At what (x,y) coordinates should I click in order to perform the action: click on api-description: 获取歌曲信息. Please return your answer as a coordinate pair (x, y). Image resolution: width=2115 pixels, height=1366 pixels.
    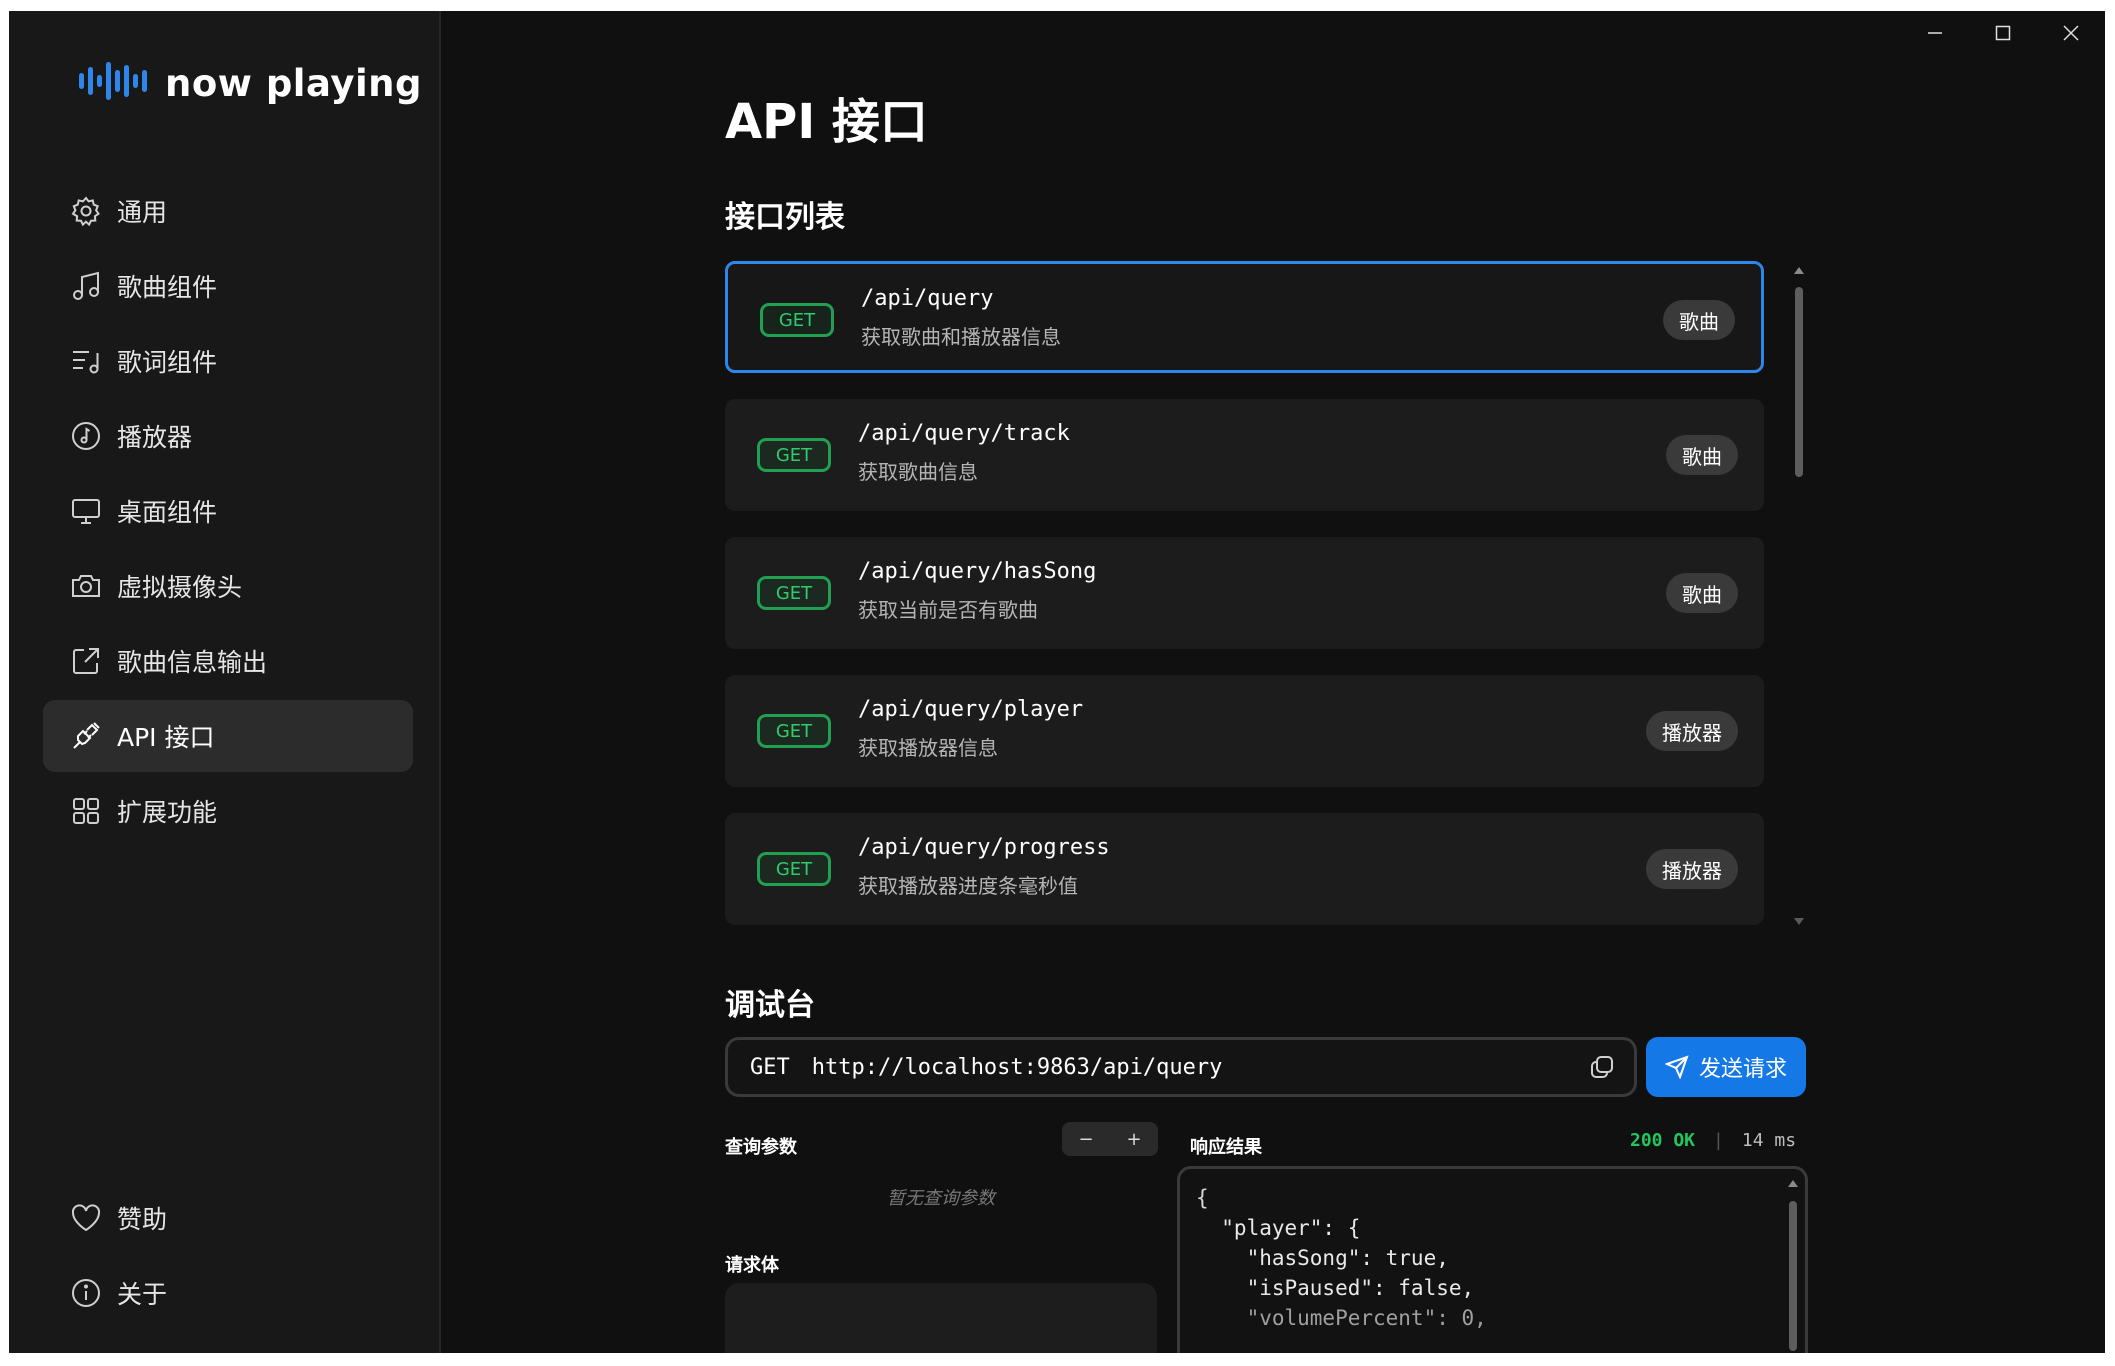
    Looking at the image, I should click on (918, 472).